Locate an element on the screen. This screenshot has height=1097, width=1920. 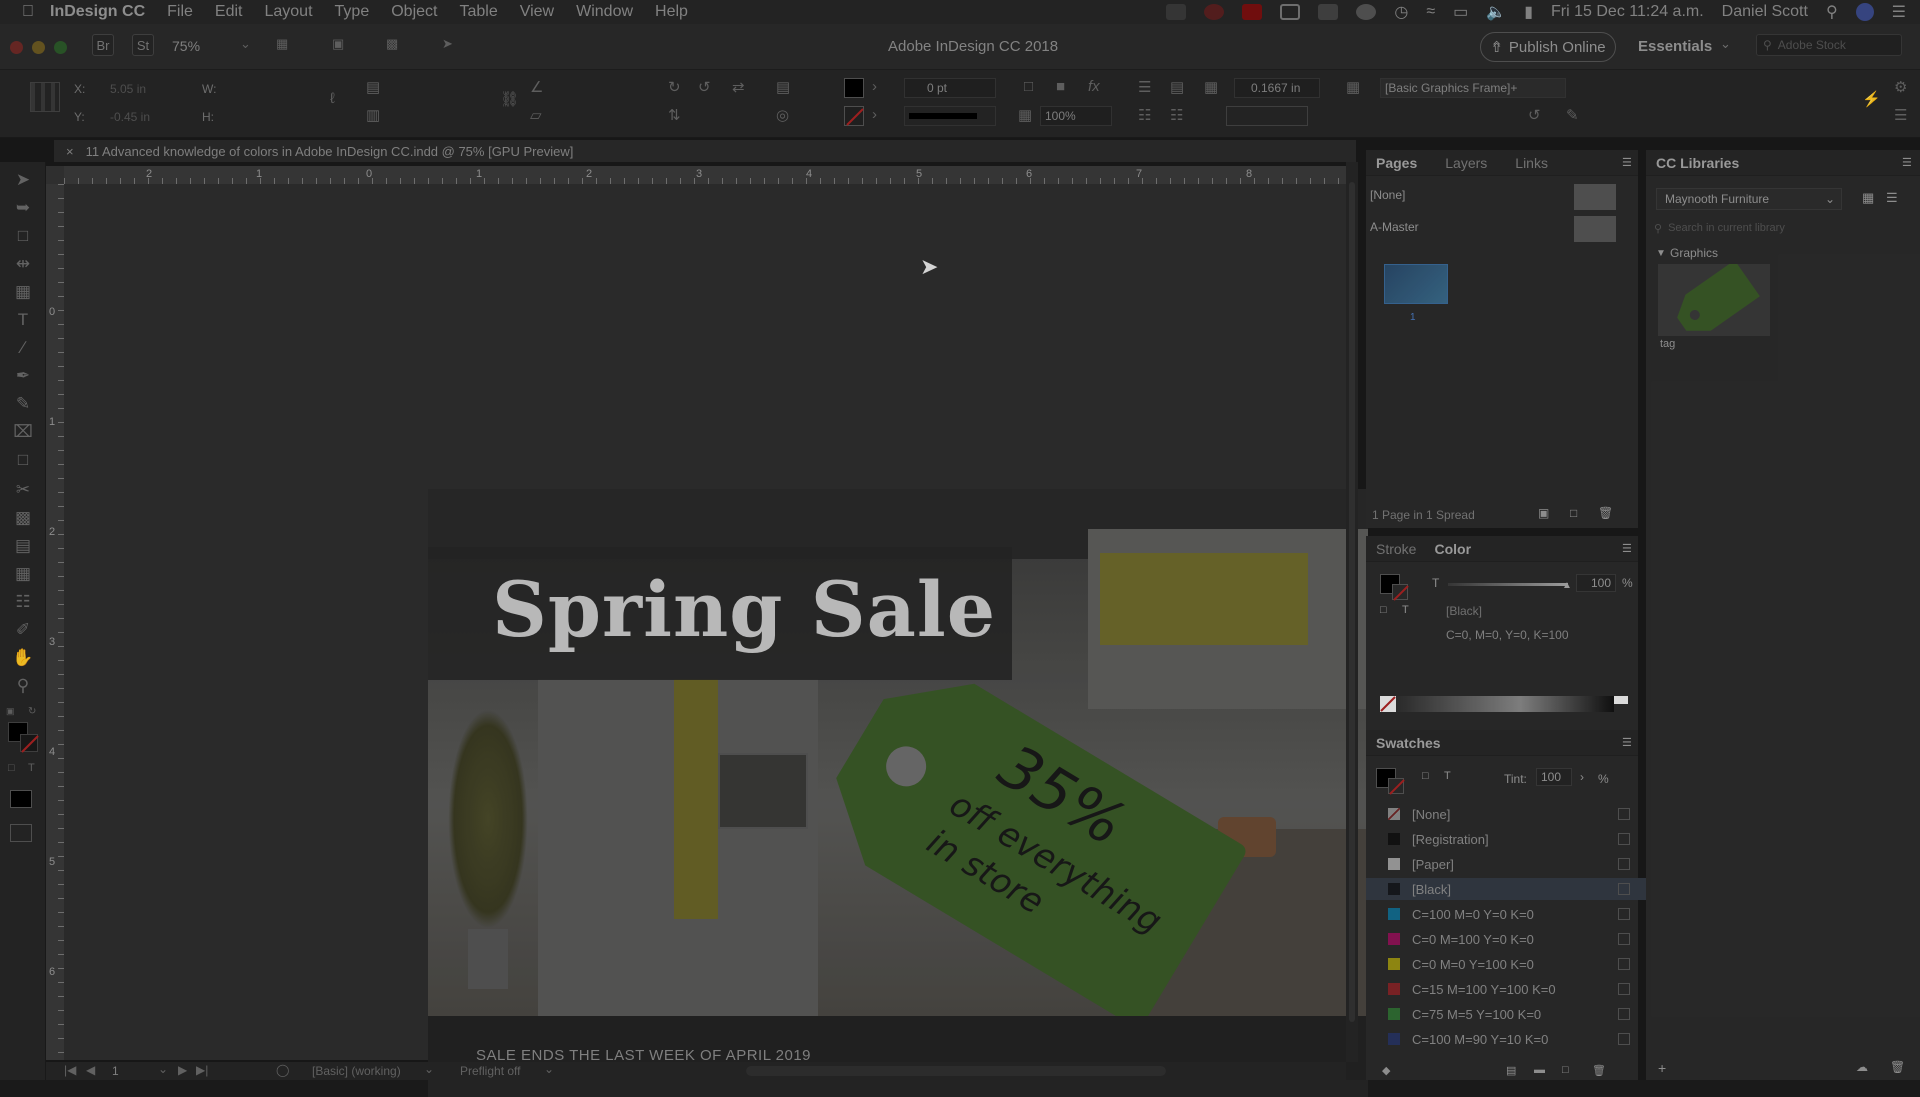
display-icon is located at coordinates (1290, 12).